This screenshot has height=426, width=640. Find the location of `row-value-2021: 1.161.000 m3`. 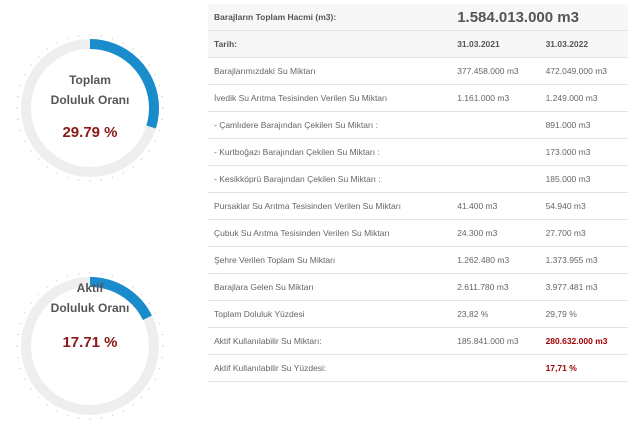

row-value-2021: 1.161.000 m3 is located at coordinates (495, 98).